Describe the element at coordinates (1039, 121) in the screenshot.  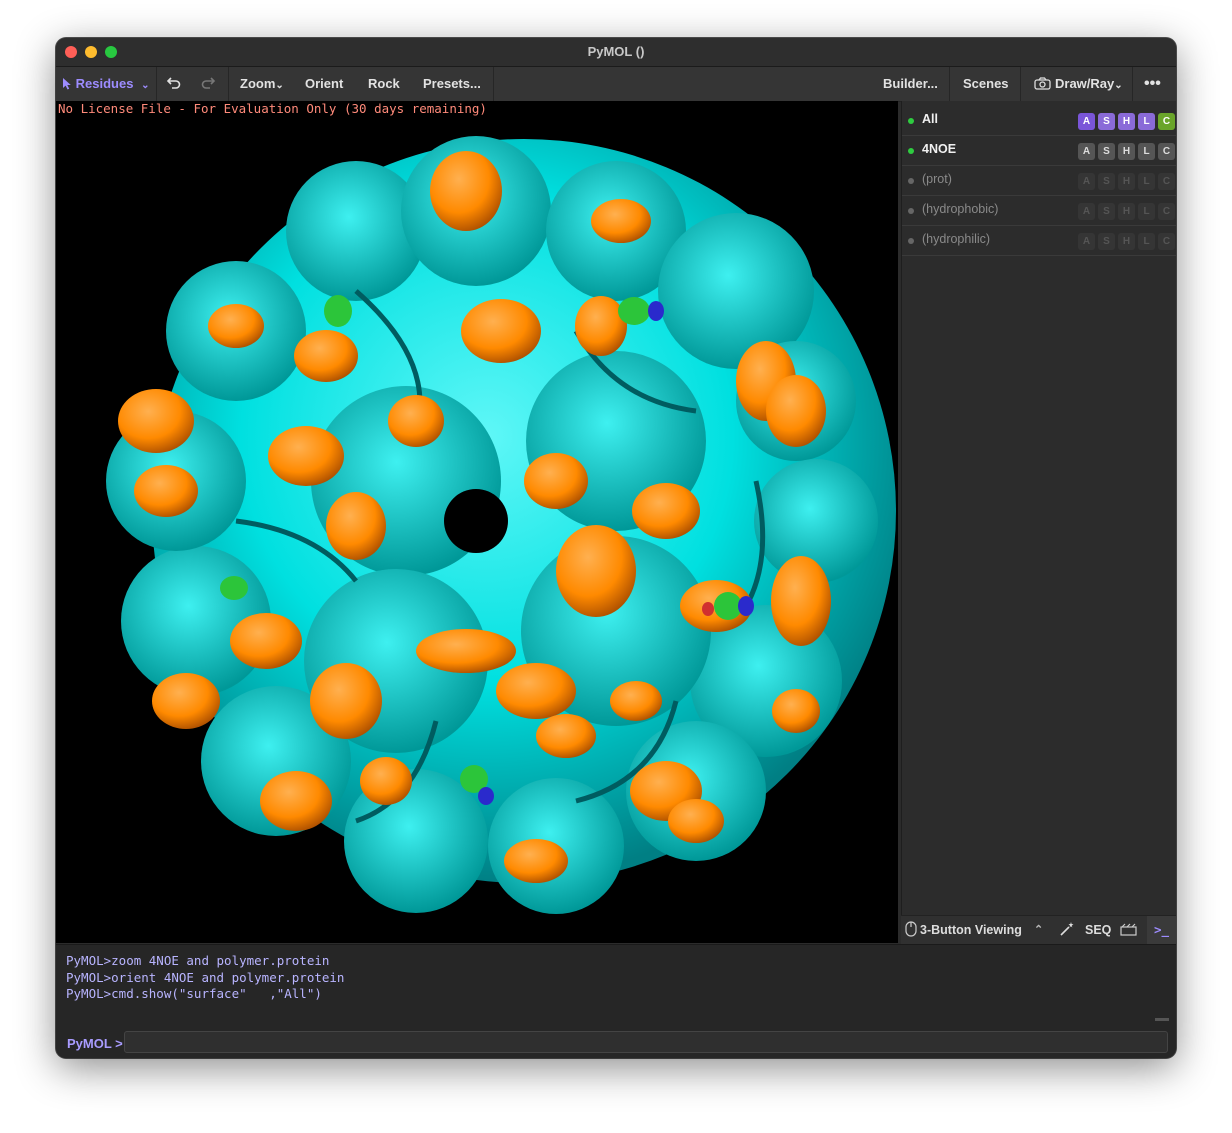
I see `object-row: All A S H L C` at that location.